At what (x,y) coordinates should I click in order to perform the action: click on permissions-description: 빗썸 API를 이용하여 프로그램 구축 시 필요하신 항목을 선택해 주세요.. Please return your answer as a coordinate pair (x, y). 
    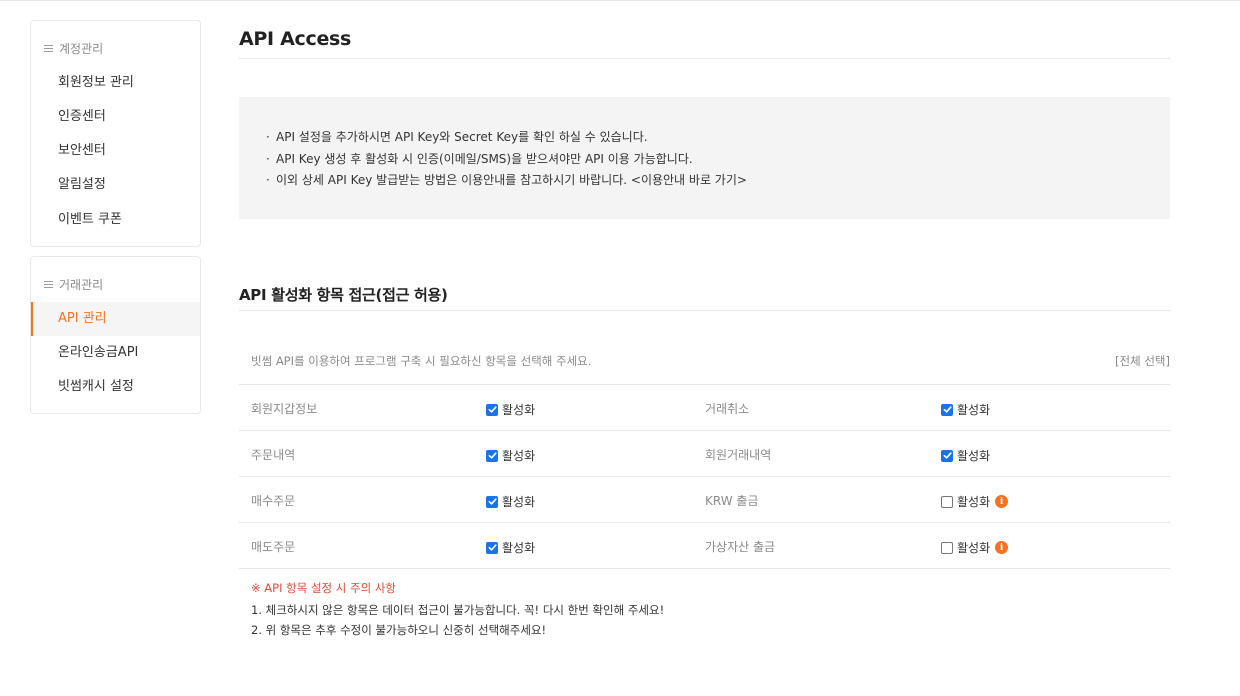
    Looking at the image, I should click on (421, 361).